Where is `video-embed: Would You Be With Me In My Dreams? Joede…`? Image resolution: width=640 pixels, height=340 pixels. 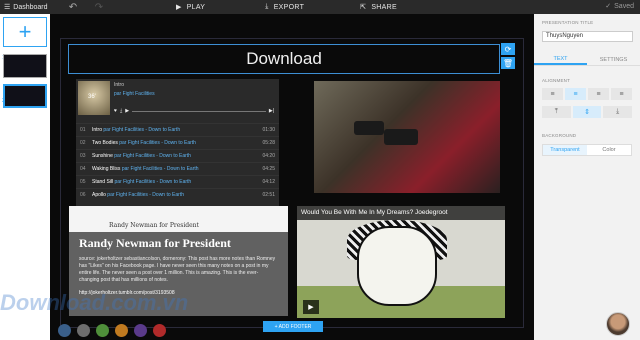
video-embed: Would You Be With Me In My Dreams? Joede… is located at coordinates (401, 262).